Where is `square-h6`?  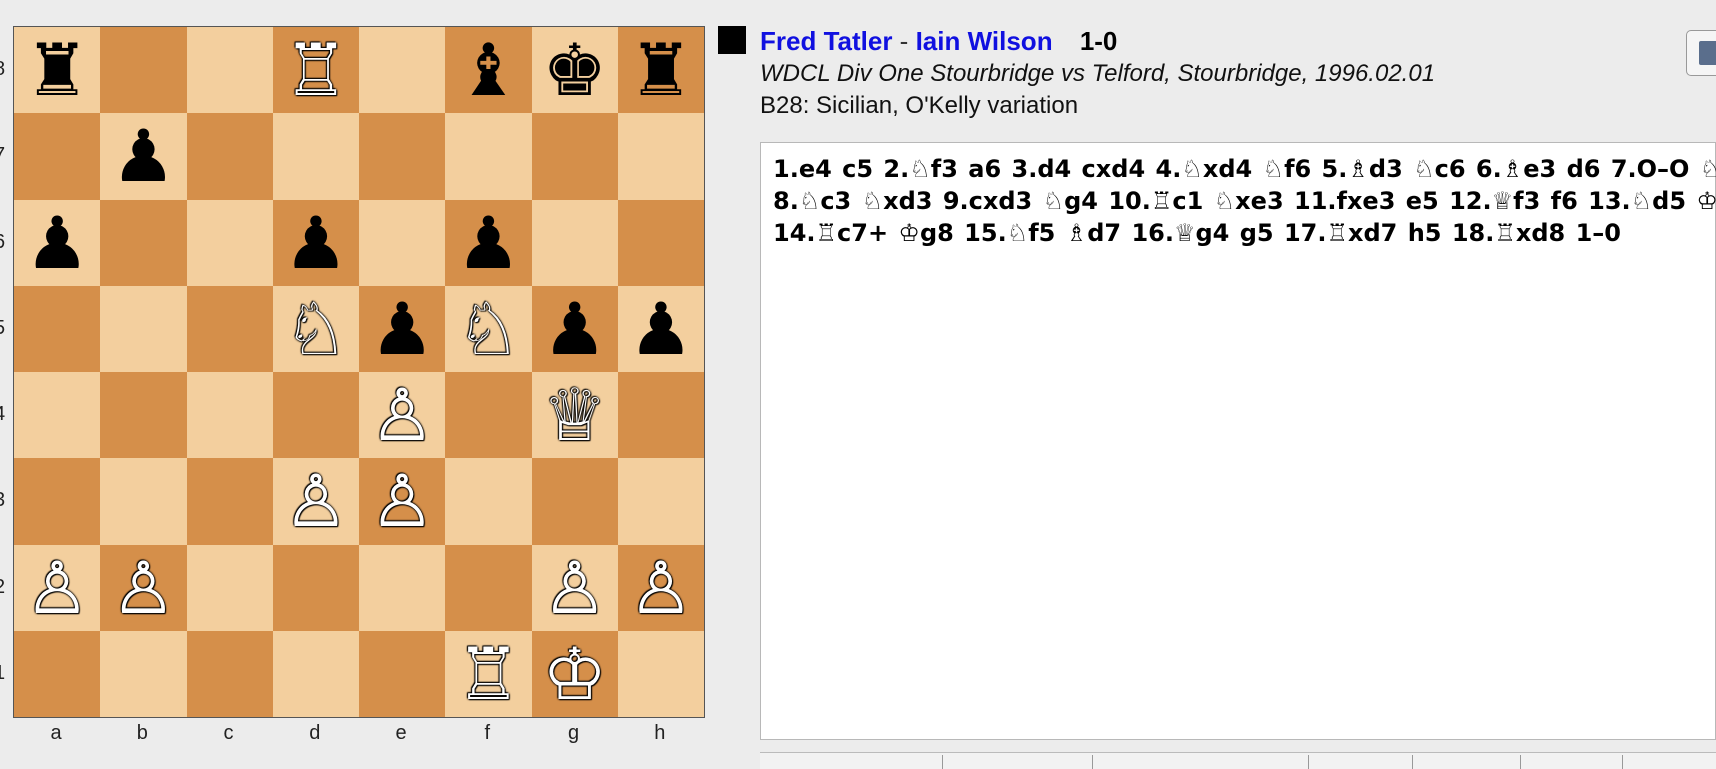
square-h6 is located at coordinates (660, 242).